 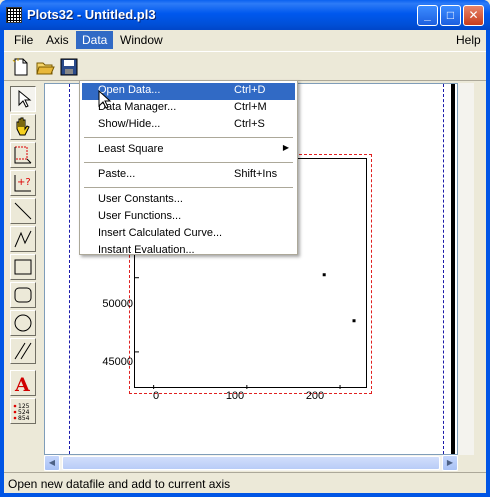 I want to click on tool-palette: +? A 125 524 854, so click(x=24, y=271).